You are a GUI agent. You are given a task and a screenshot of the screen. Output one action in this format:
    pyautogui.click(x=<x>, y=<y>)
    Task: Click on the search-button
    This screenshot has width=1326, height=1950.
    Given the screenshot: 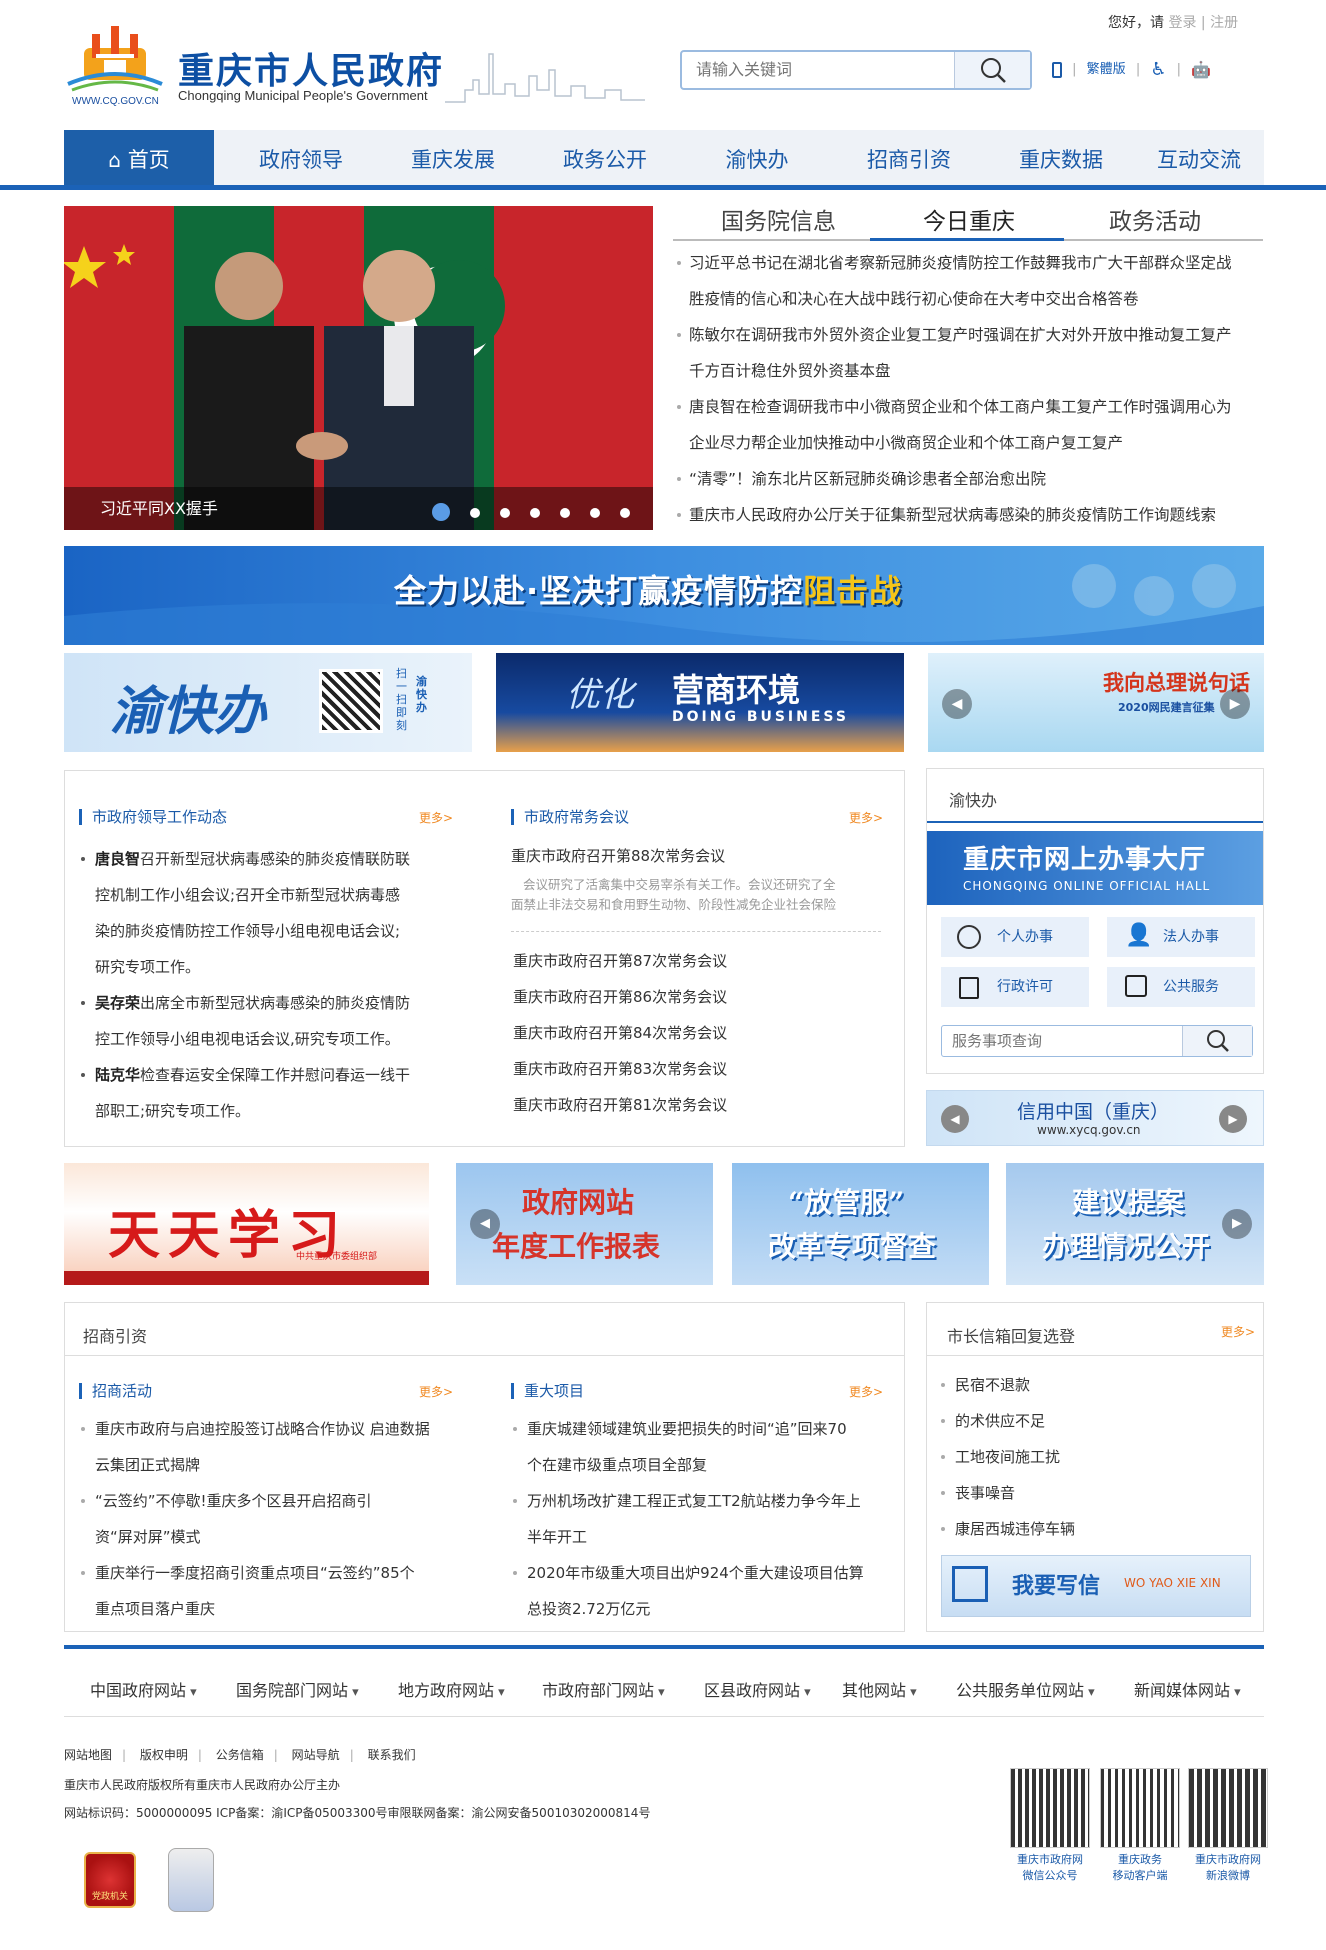 What is the action you would take?
    pyautogui.click(x=992, y=70)
    